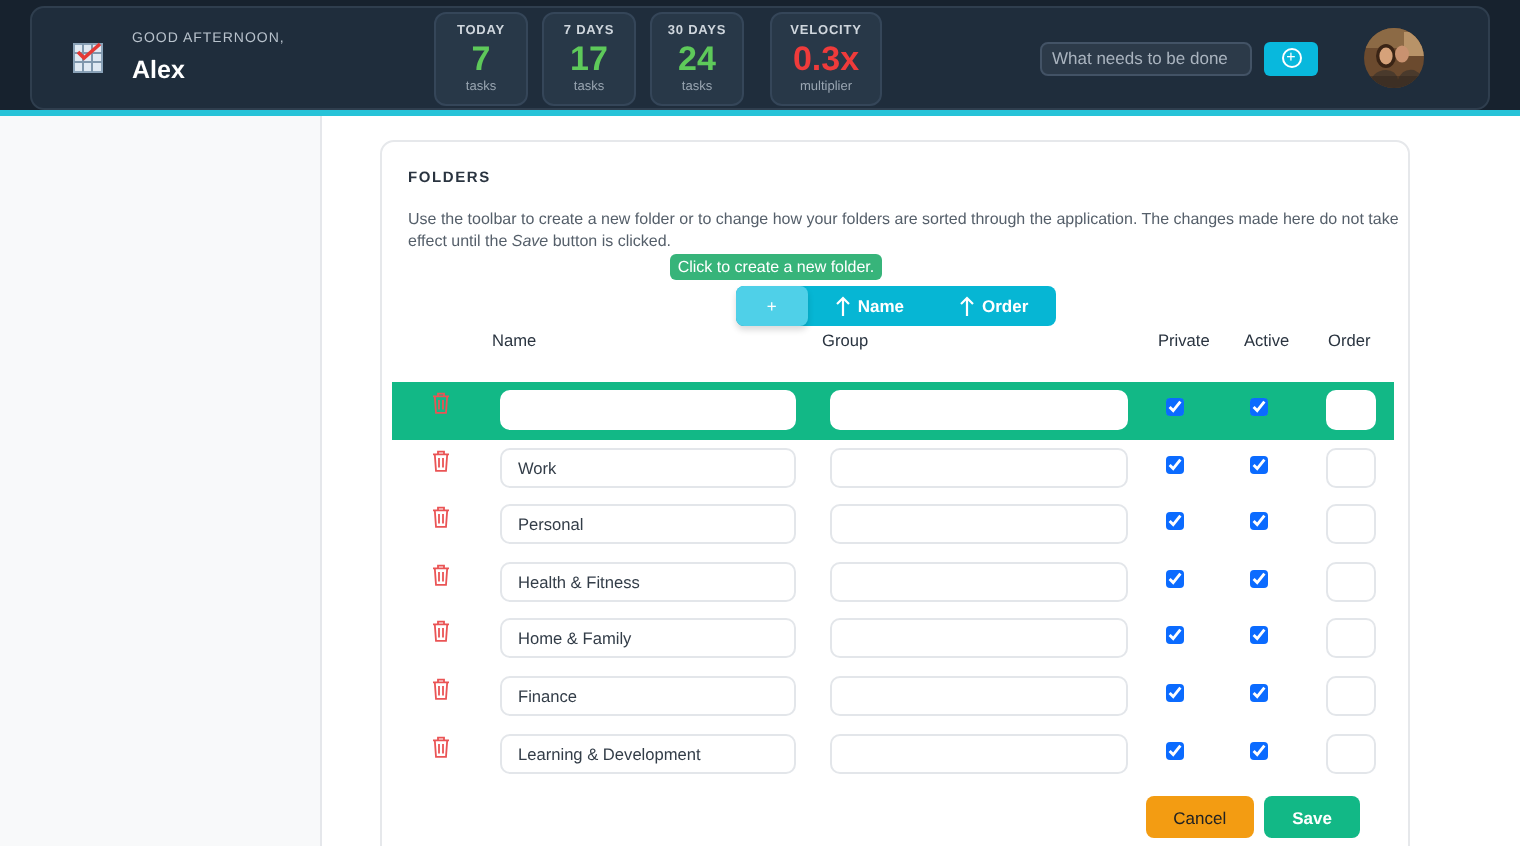  What do you see at coordinates (1200, 817) in the screenshot?
I see `cancel-button: Cancel` at bounding box center [1200, 817].